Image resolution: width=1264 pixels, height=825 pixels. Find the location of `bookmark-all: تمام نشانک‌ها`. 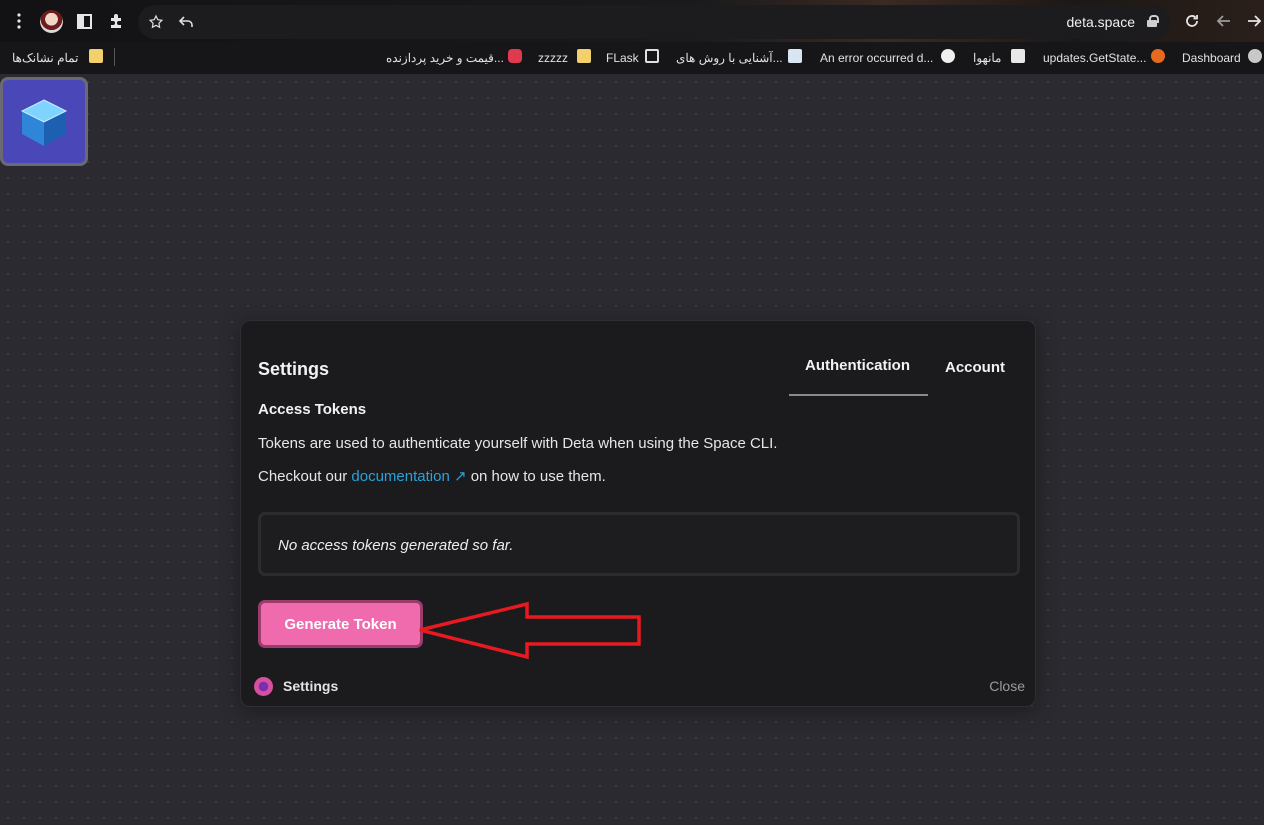

bookmark-all: تمام نشانک‌ها is located at coordinates (45, 58).